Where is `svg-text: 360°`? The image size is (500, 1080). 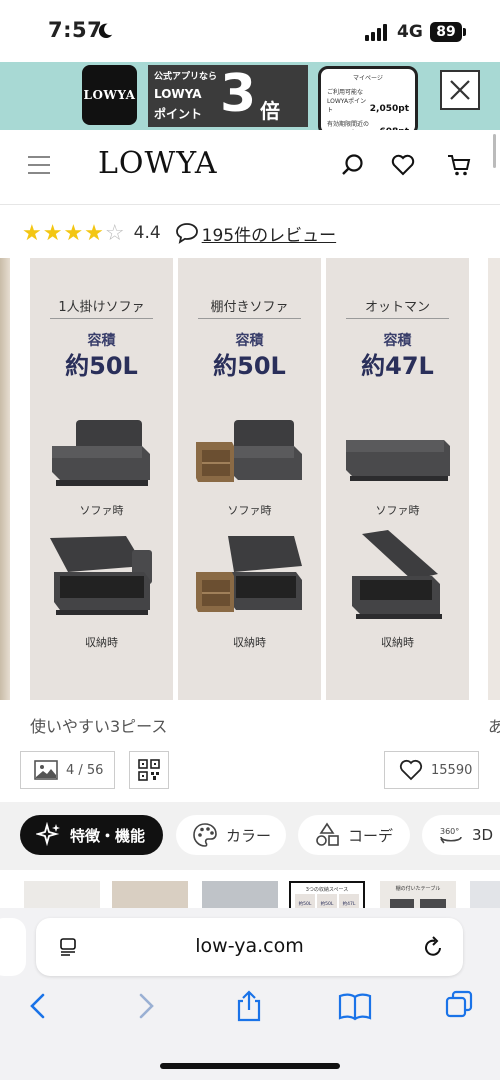 svg-text: 360° is located at coordinates (449, 831).